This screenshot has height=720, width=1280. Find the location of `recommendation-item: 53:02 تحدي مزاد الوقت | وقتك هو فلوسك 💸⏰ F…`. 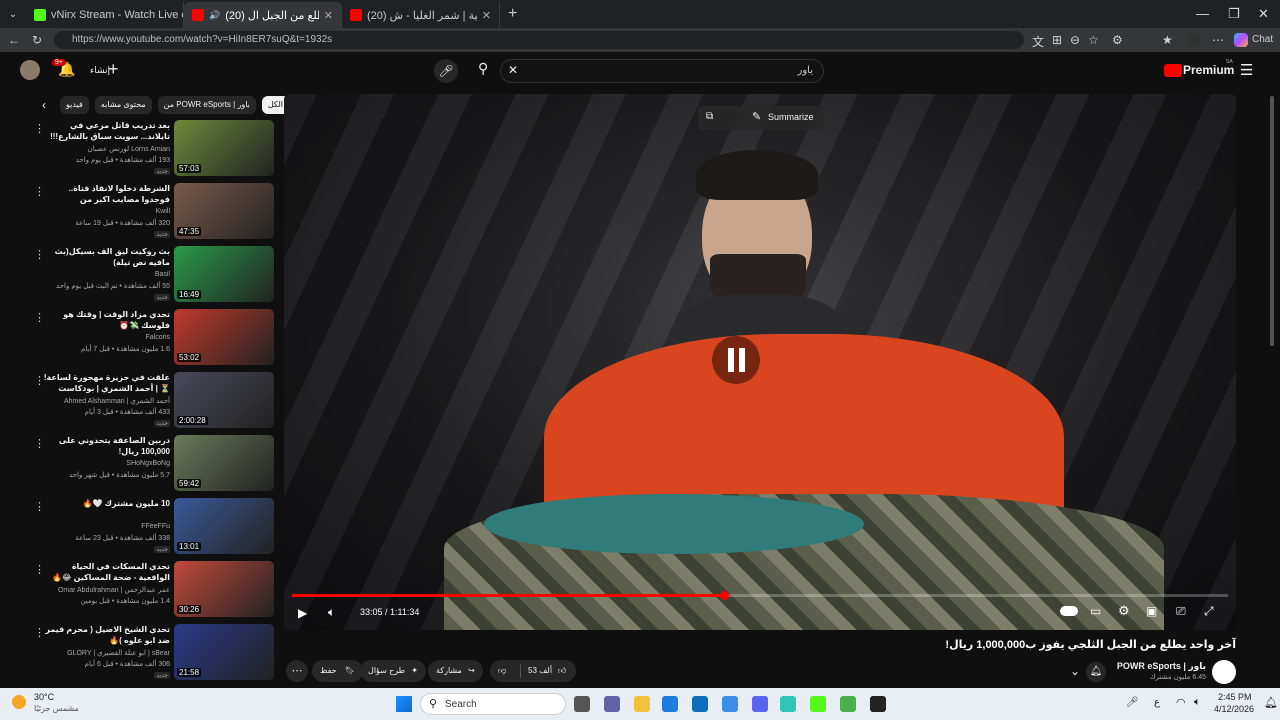

recommendation-item: 53:02 تحدي مزاد الوقت | وقتك هو فلوسك 💸⏰ F… is located at coordinates (153, 339).